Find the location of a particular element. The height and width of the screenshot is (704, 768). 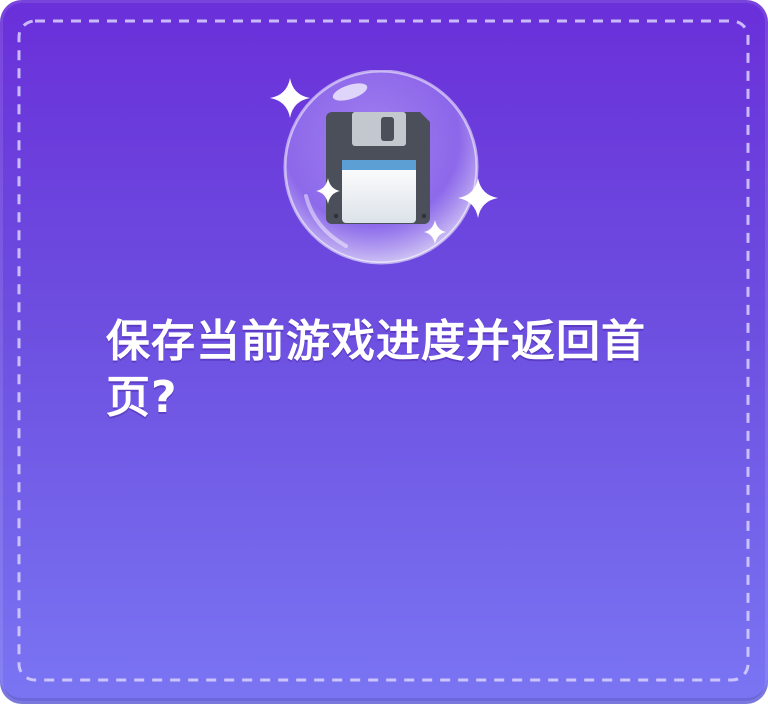

save-icon-group is located at coordinates (382, 169).